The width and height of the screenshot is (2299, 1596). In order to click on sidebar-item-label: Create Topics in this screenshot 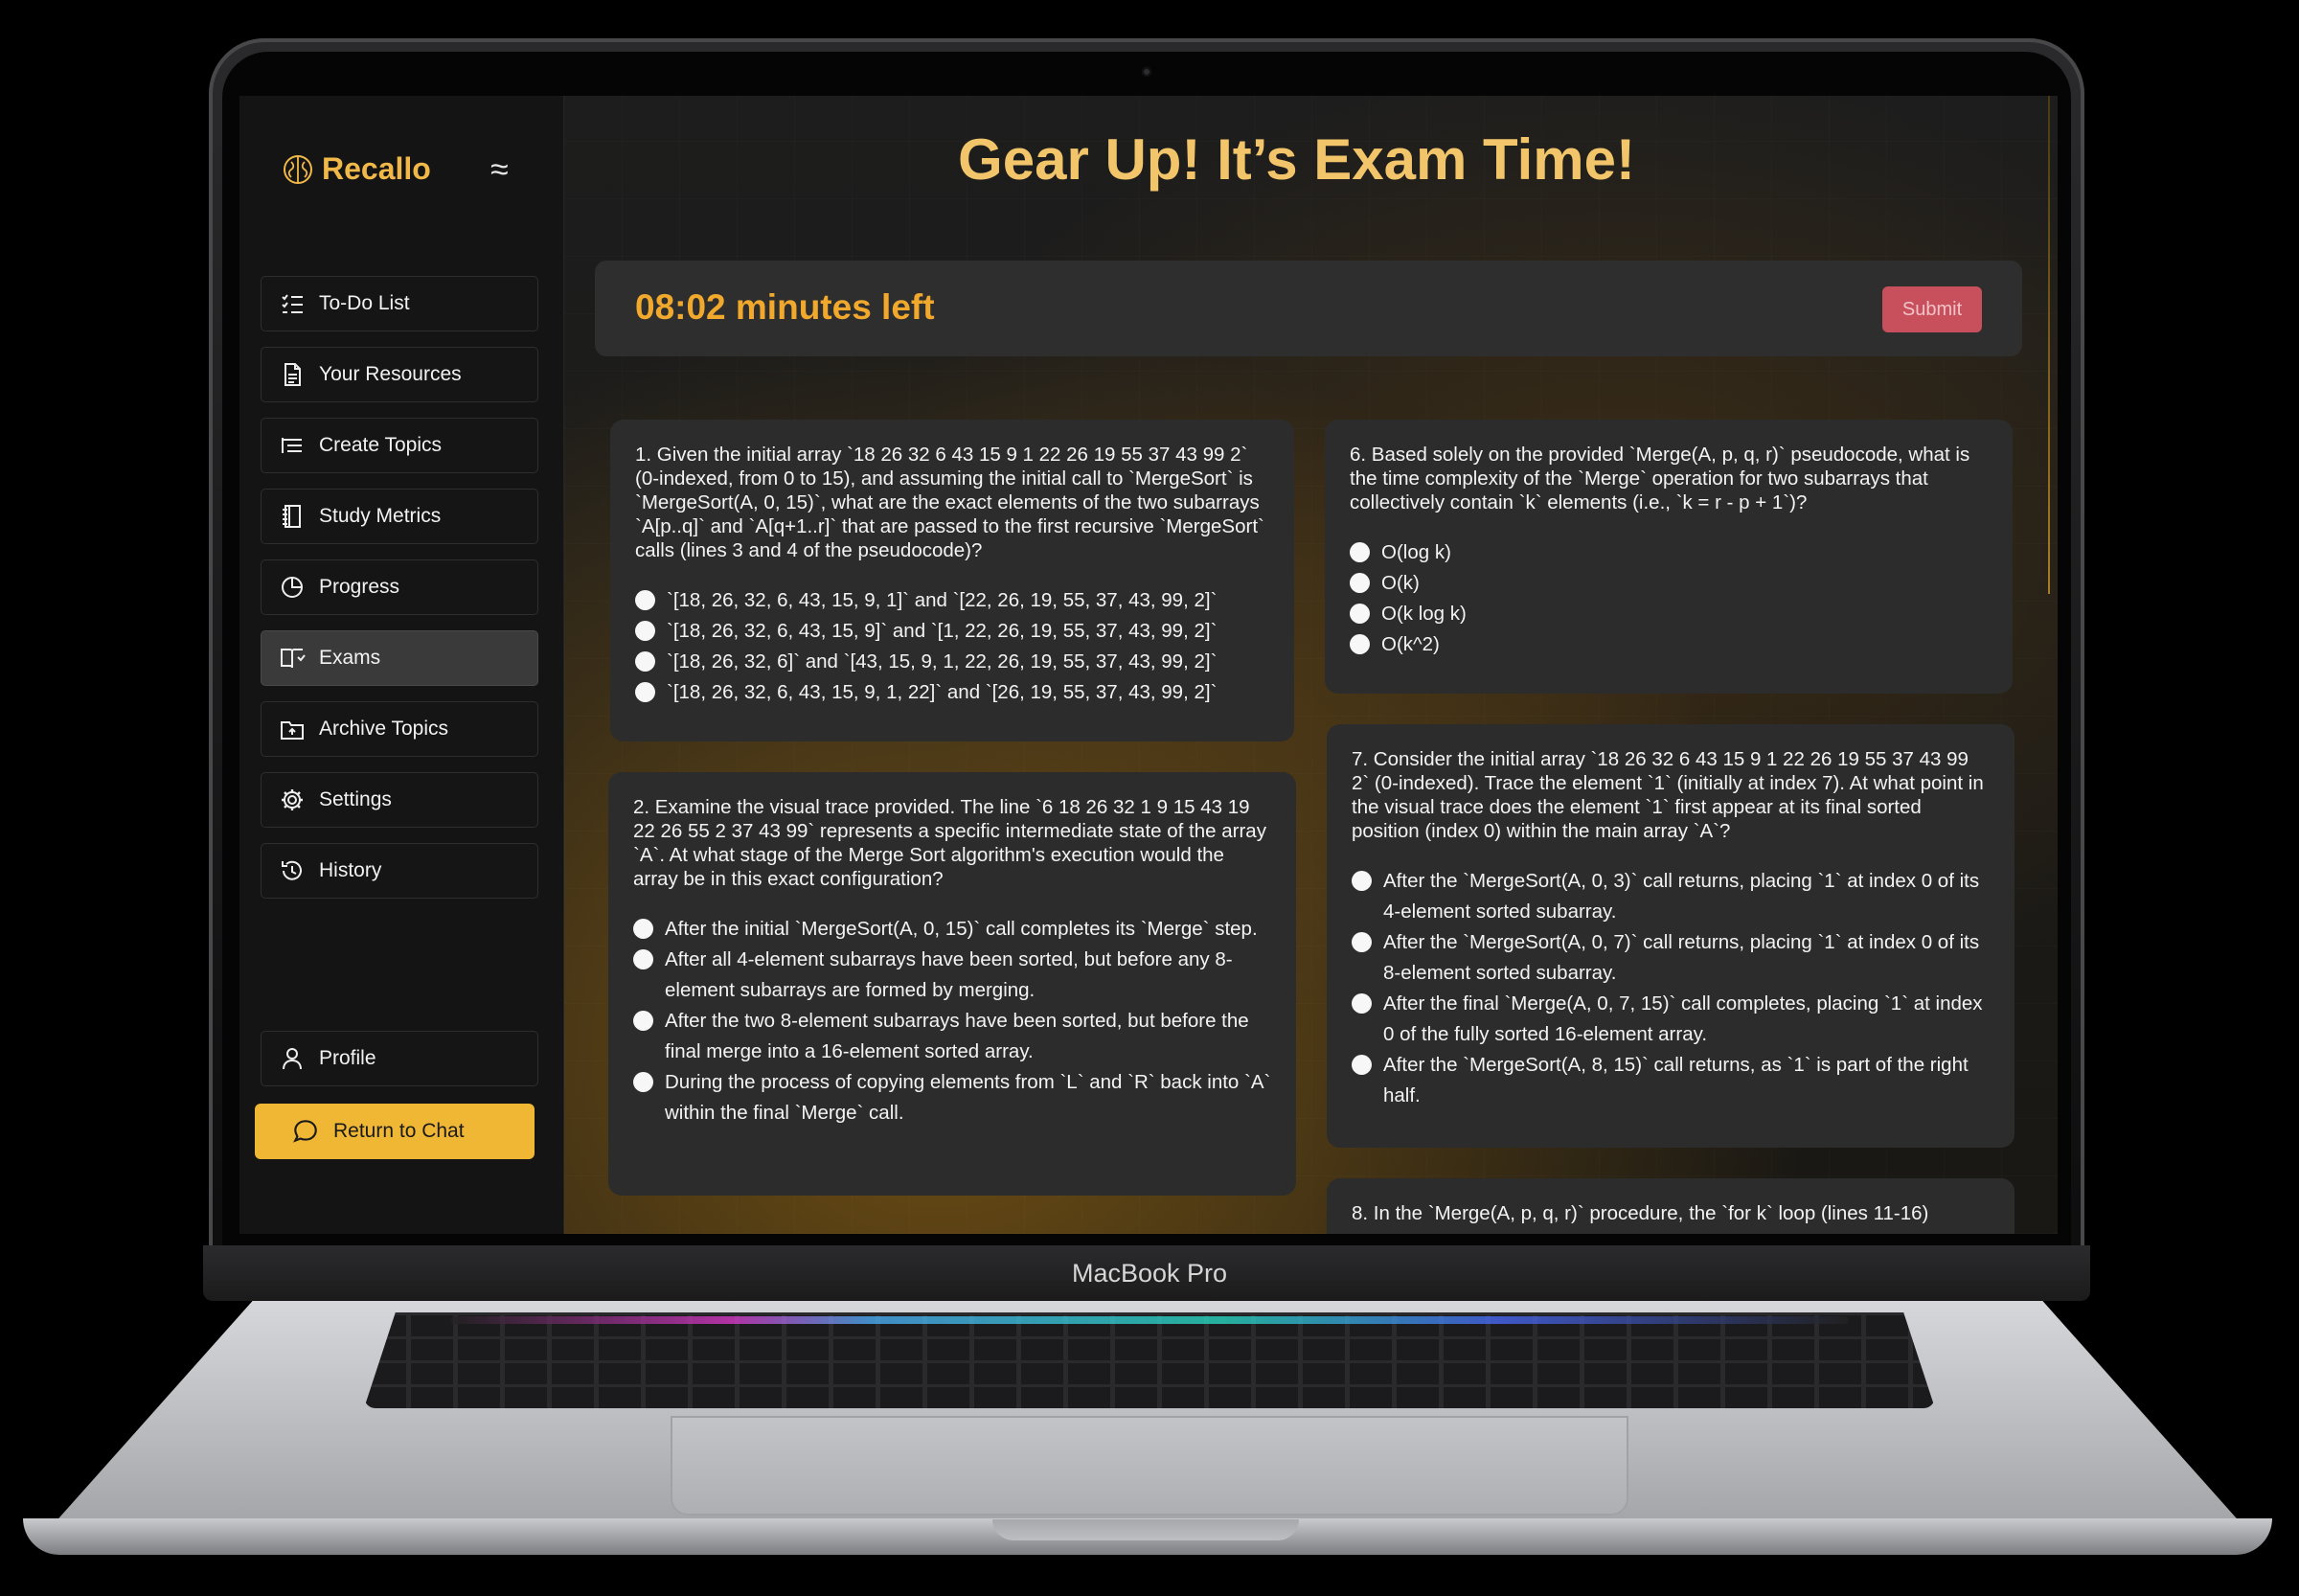, I will do `click(381, 445)`.